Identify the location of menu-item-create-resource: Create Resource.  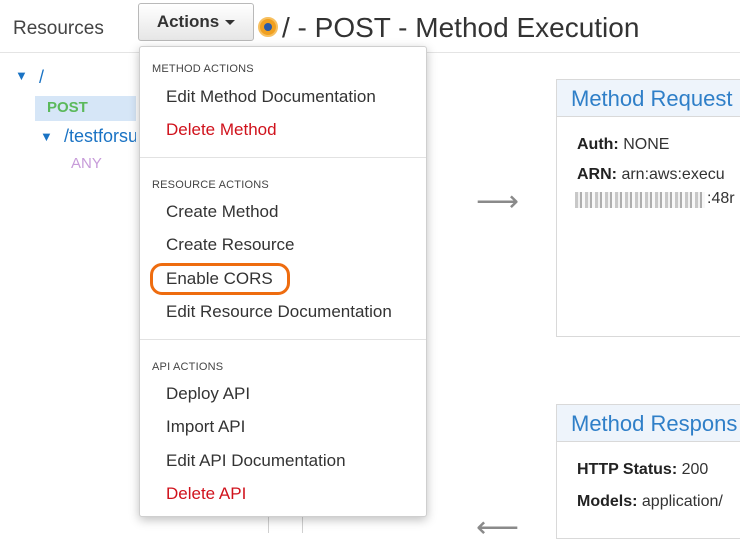
(230, 245).